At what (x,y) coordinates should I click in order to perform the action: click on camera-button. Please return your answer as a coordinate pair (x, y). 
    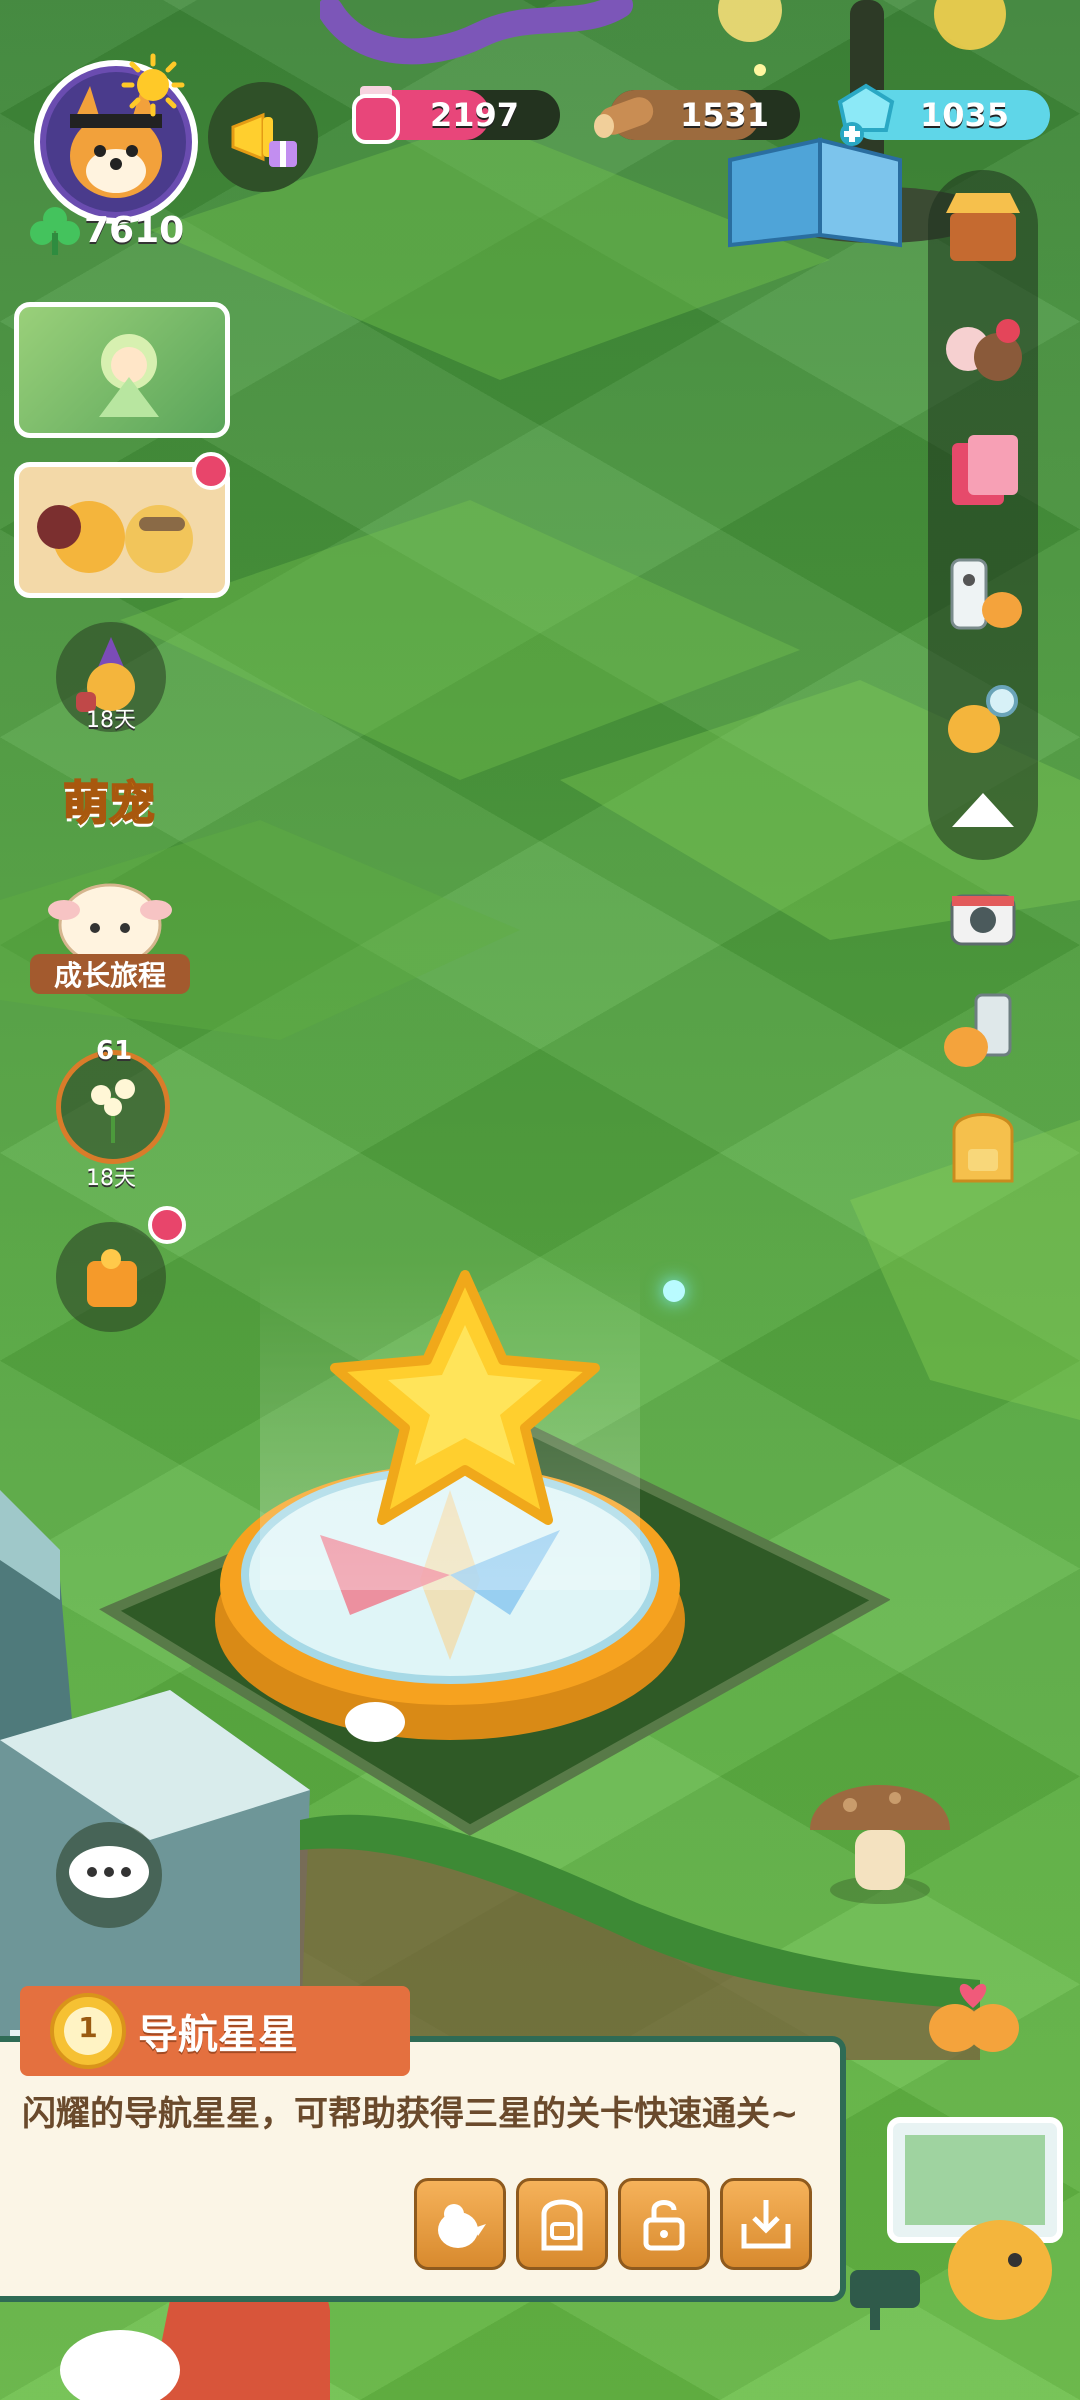
    Looking at the image, I should click on (983, 918).